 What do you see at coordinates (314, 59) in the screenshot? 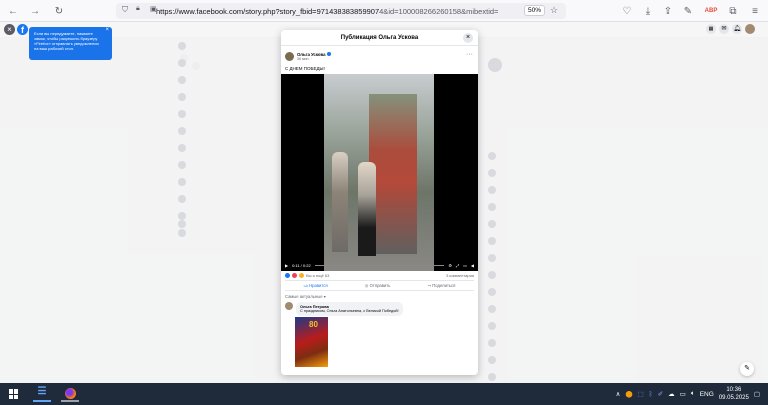
I see `post-time: 36 мин. ·` at bounding box center [314, 59].